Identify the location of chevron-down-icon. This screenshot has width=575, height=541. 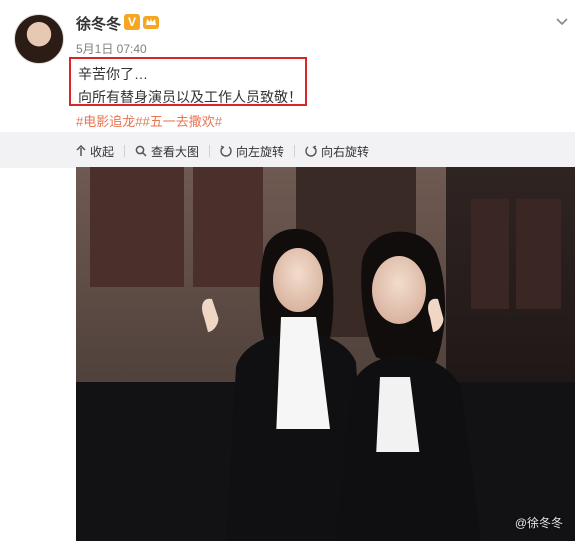
(562, 22).